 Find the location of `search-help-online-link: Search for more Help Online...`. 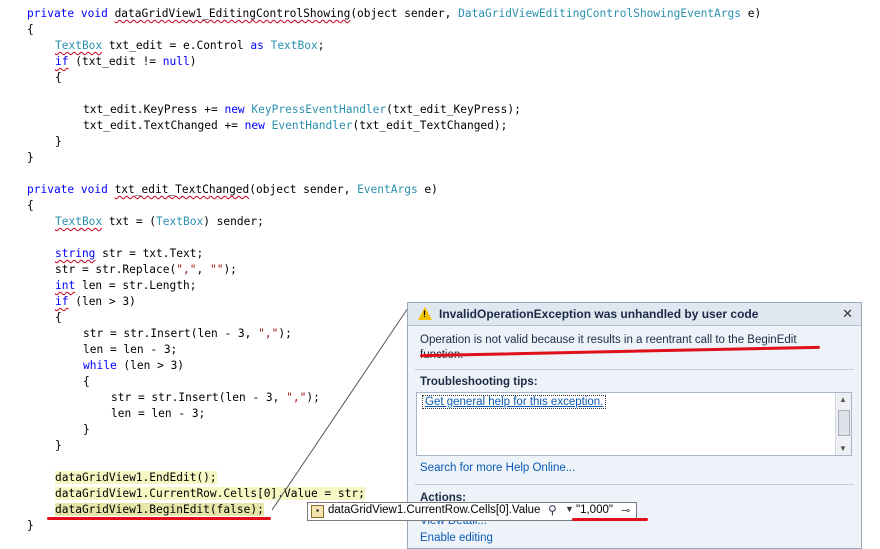

search-help-online-link: Search for more Help Online... is located at coordinates (497, 468).